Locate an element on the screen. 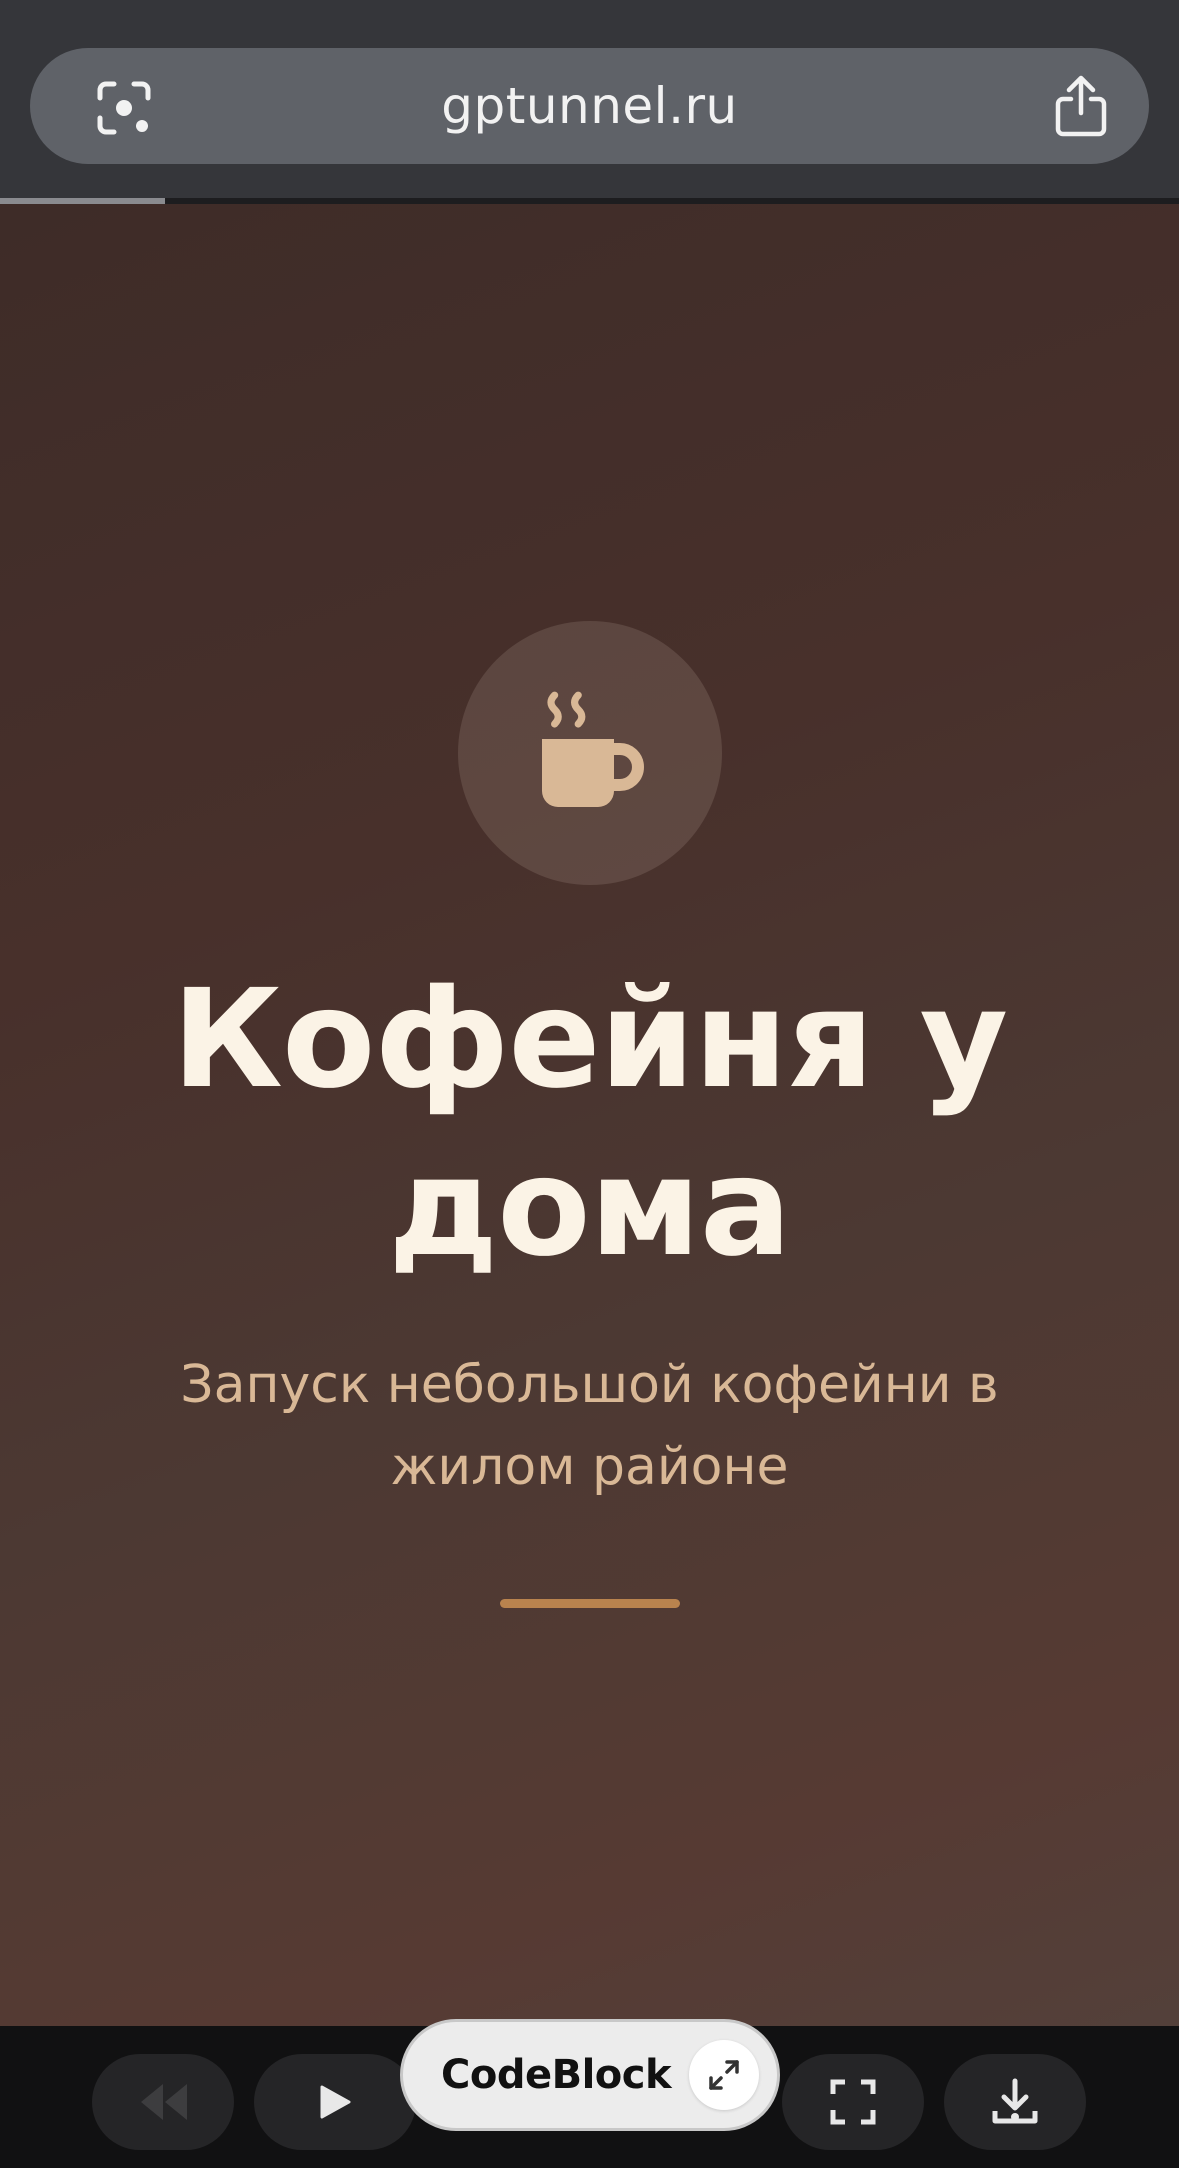  browser-toolbar: gptunnel.ru is located at coordinates (589, 102).